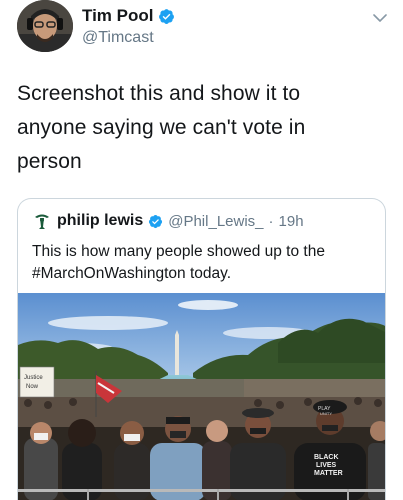  Describe the element at coordinates (45, 26) in the screenshot. I see `author-avatar` at that location.